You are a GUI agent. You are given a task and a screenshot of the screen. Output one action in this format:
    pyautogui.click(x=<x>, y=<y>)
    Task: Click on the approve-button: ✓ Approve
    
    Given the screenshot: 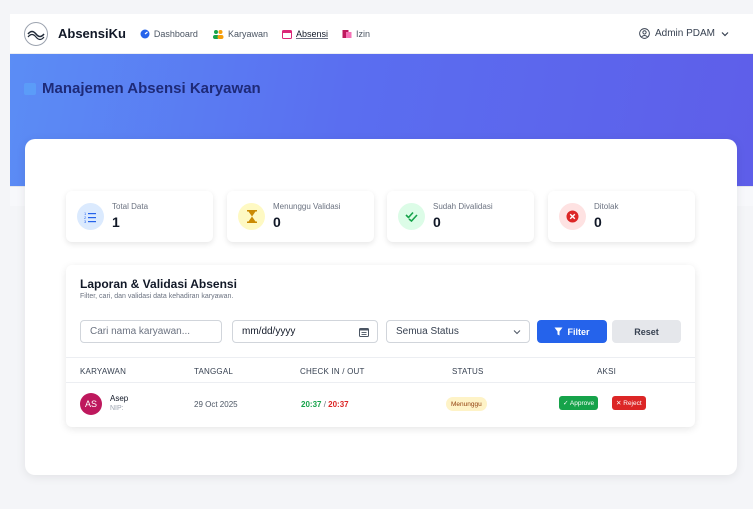 What is the action you would take?
    pyautogui.click(x=579, y=403)
    